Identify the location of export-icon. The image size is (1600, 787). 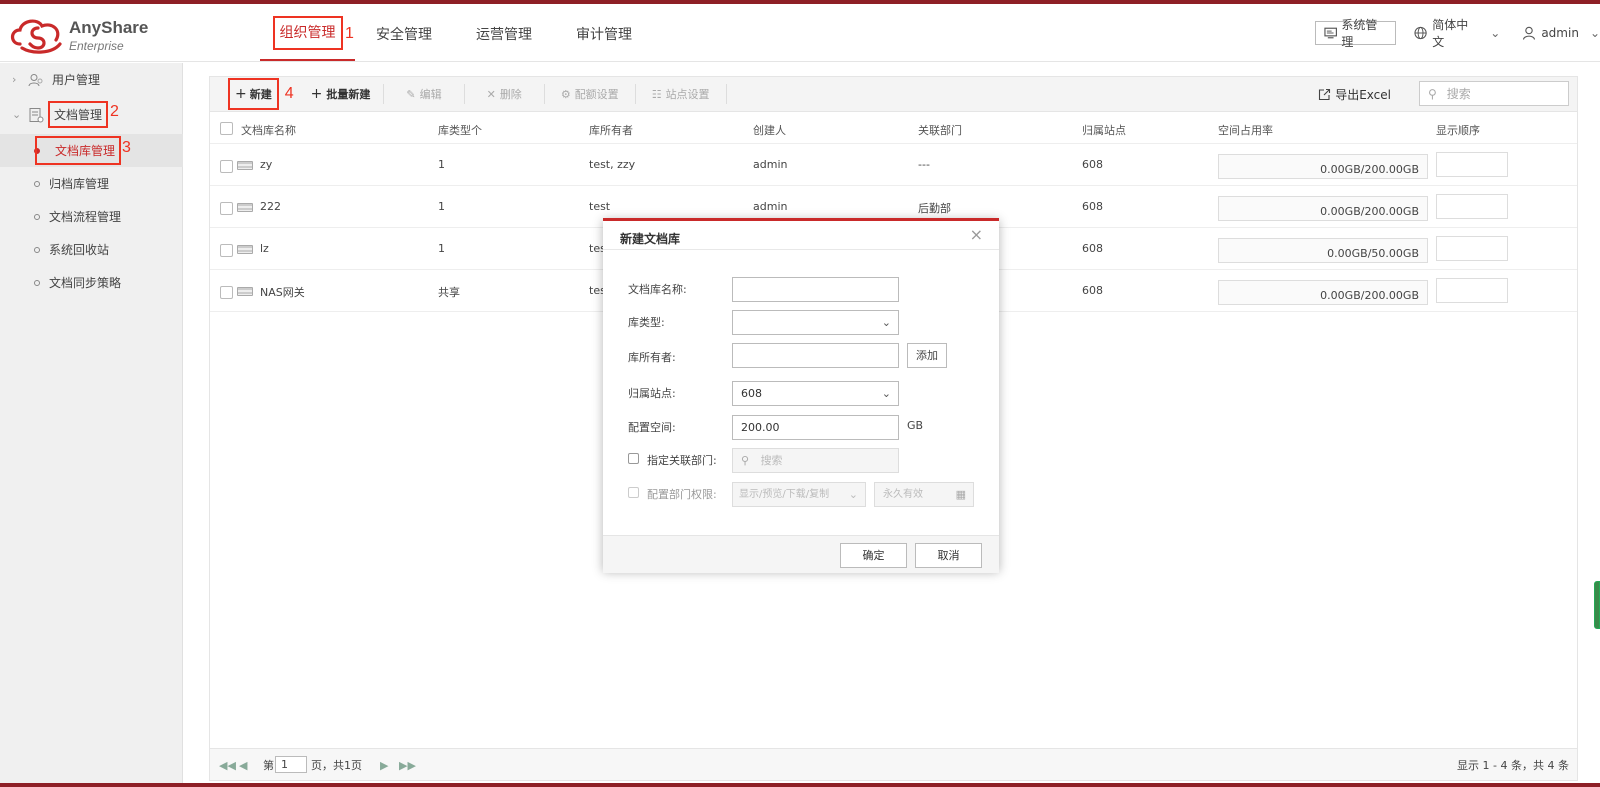
(1325, 94).